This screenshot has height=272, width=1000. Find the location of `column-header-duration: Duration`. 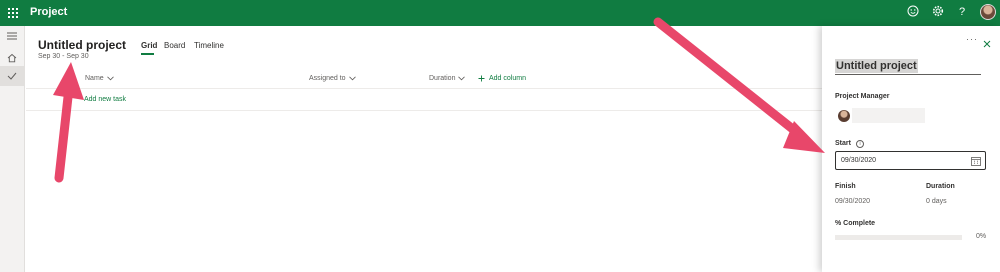

column-header-duration: Duration is located at coordinates (447, 78).